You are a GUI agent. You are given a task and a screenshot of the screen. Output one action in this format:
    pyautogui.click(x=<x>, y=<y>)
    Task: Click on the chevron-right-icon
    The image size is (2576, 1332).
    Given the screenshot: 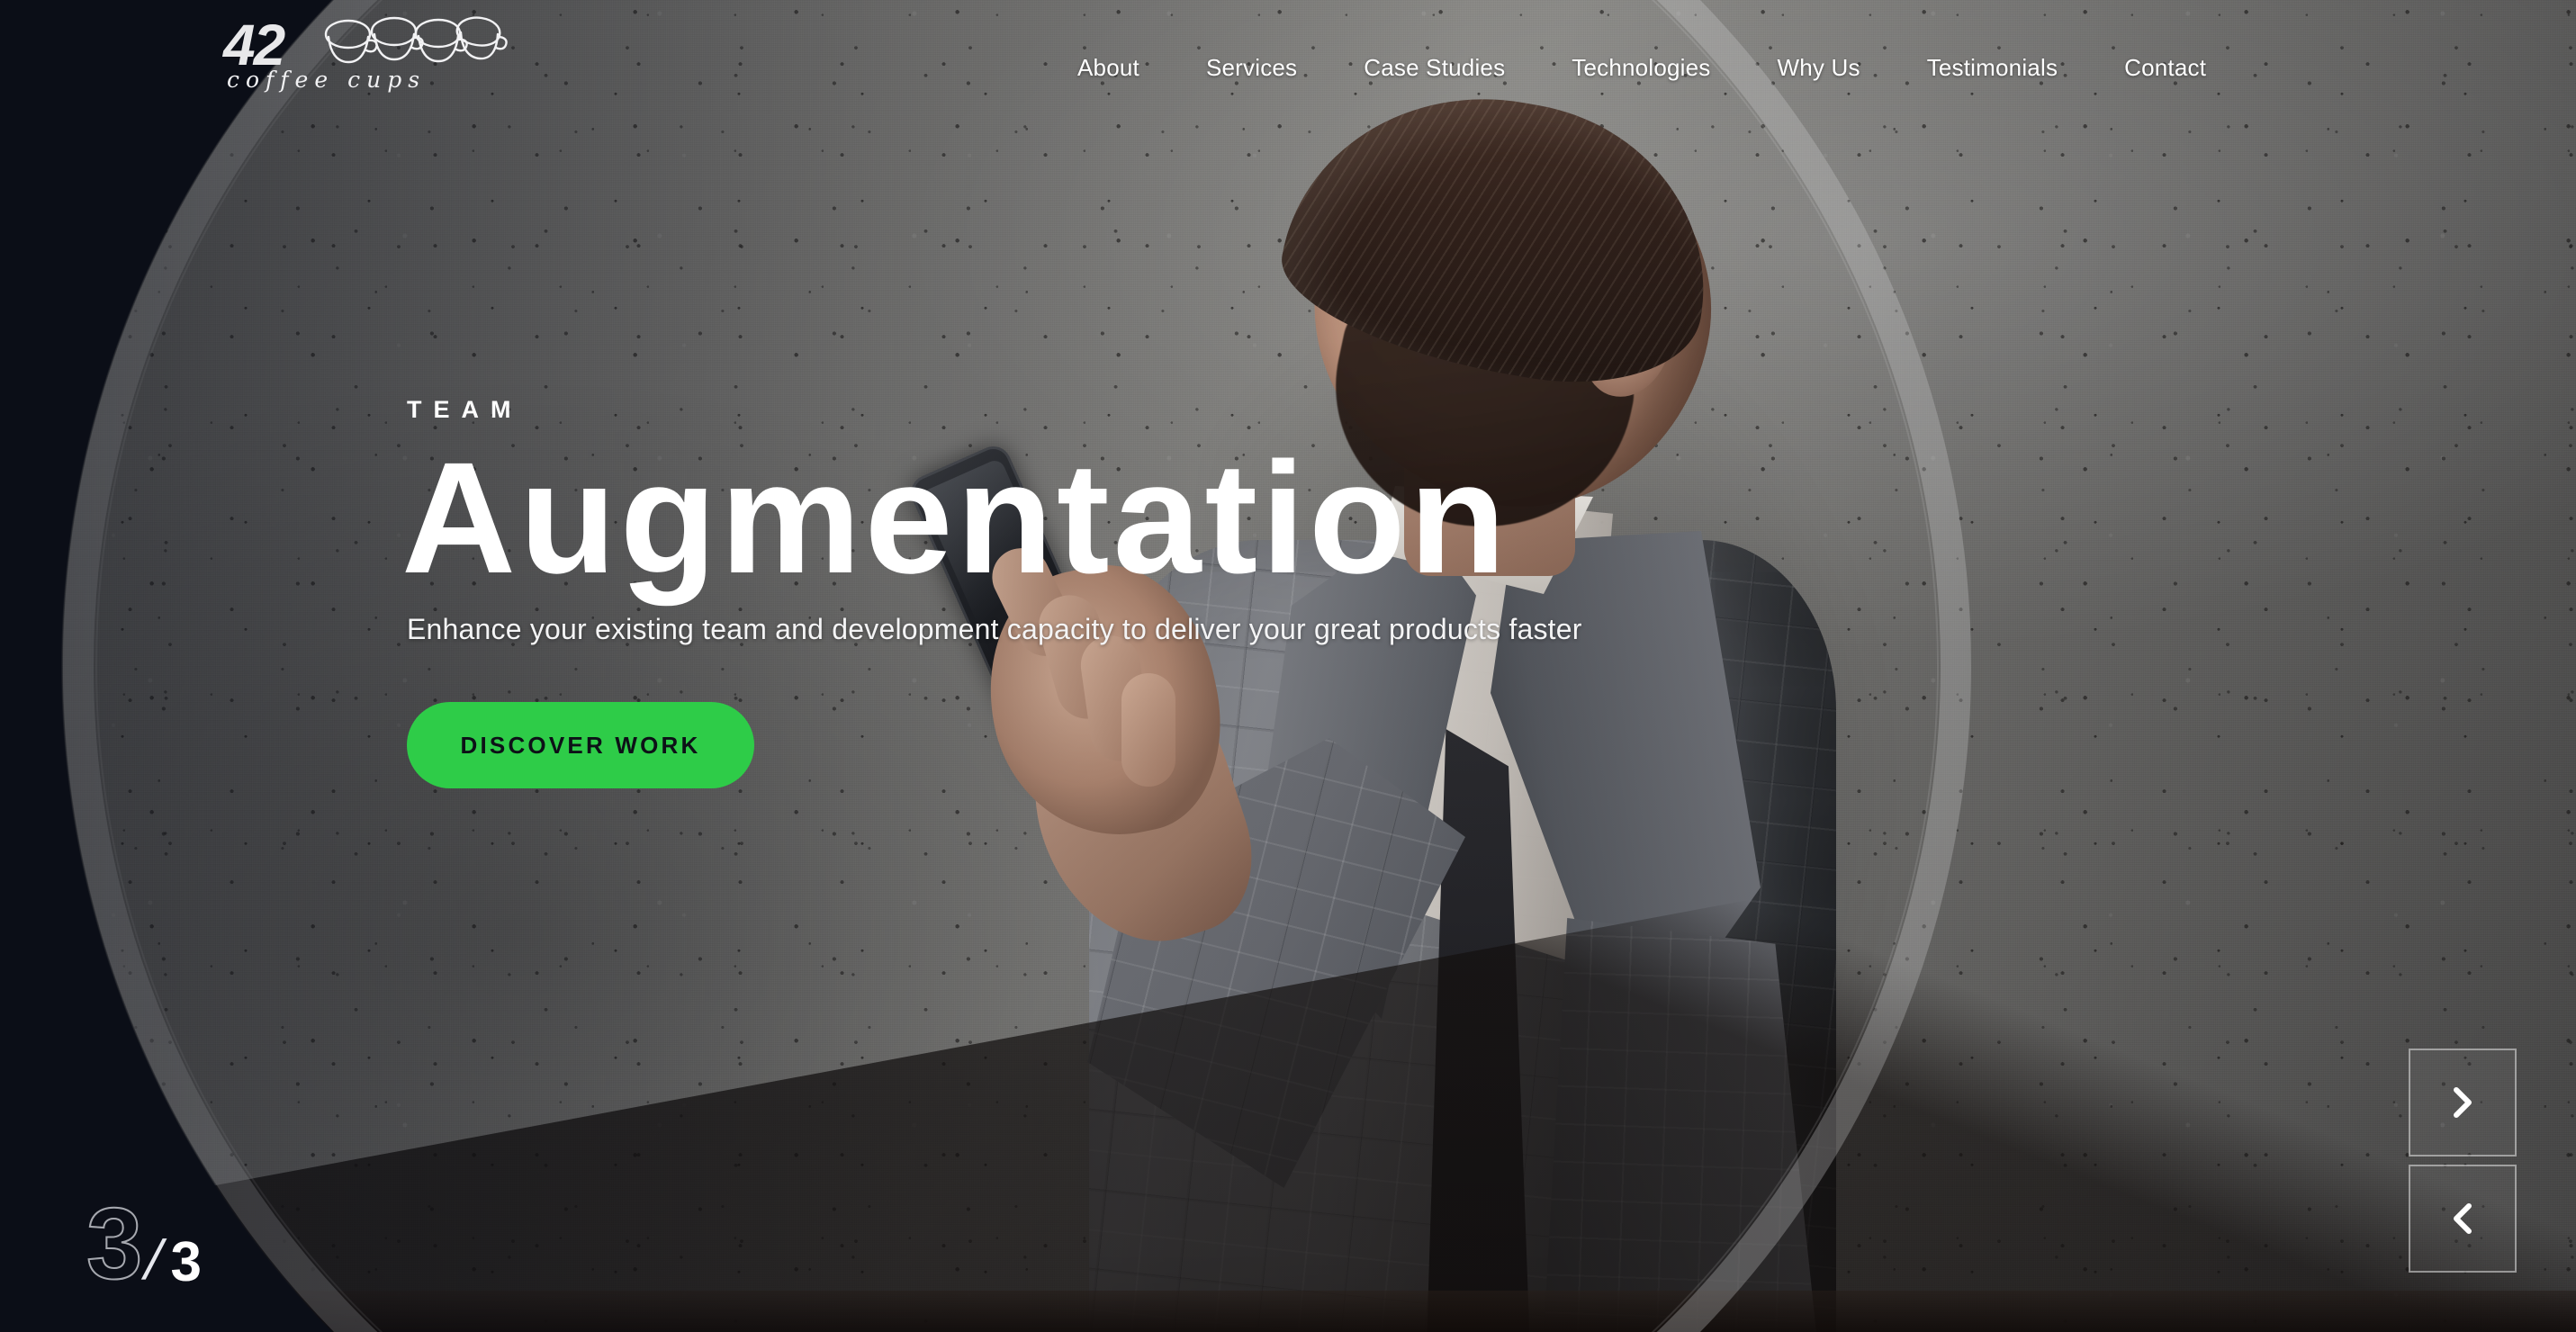 What is the action you would take?
    pyautogui.click(x=2462, y=1102)
    